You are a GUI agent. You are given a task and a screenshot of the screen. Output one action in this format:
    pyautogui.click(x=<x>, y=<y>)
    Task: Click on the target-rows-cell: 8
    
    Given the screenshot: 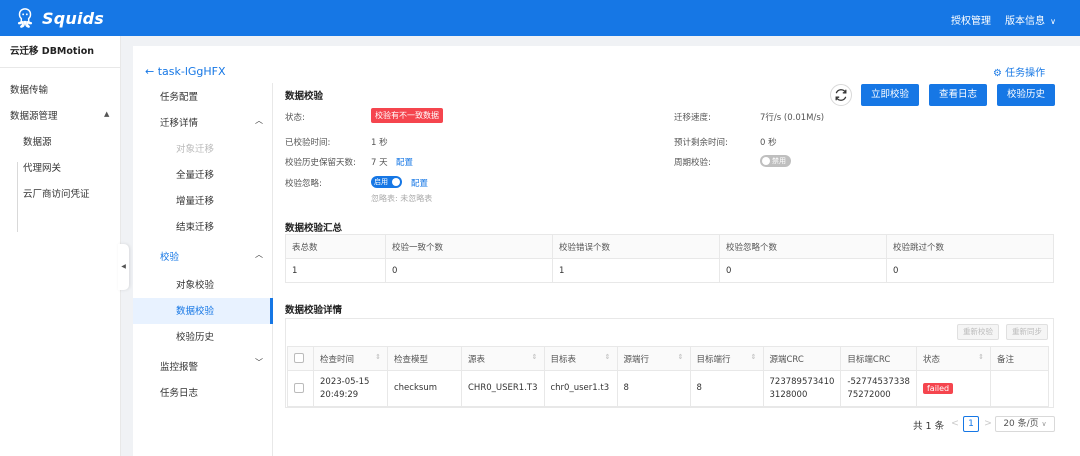 What is the action you would take?
    pyautogui.click(x=726, y=388)
    